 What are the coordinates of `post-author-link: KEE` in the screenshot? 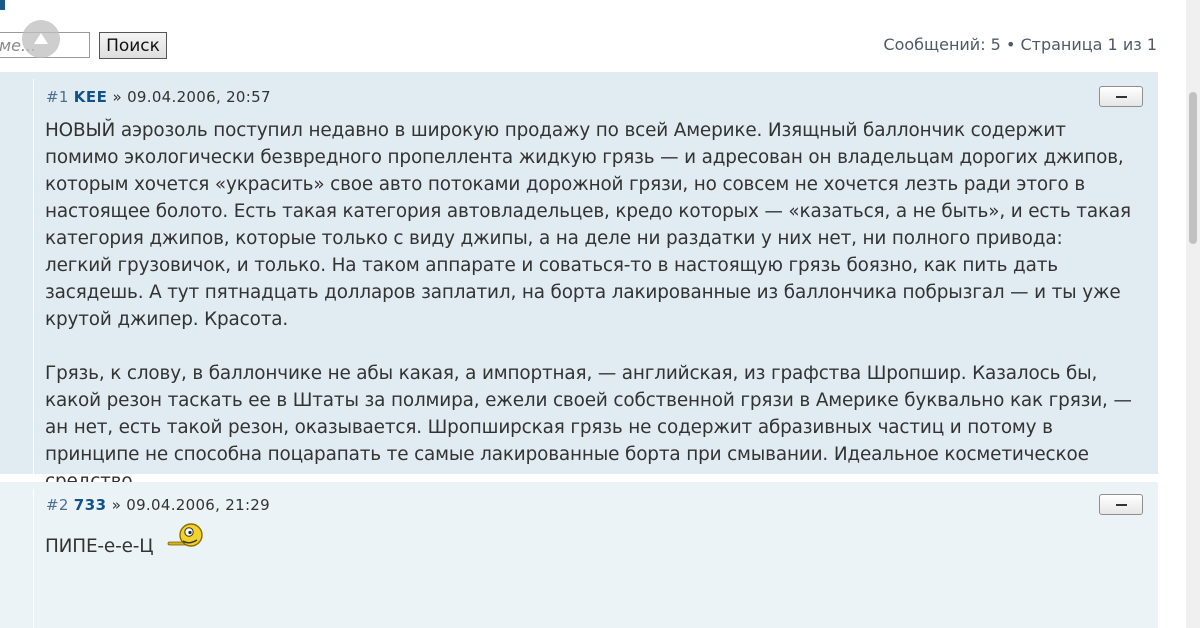 It's located at (91, 97).